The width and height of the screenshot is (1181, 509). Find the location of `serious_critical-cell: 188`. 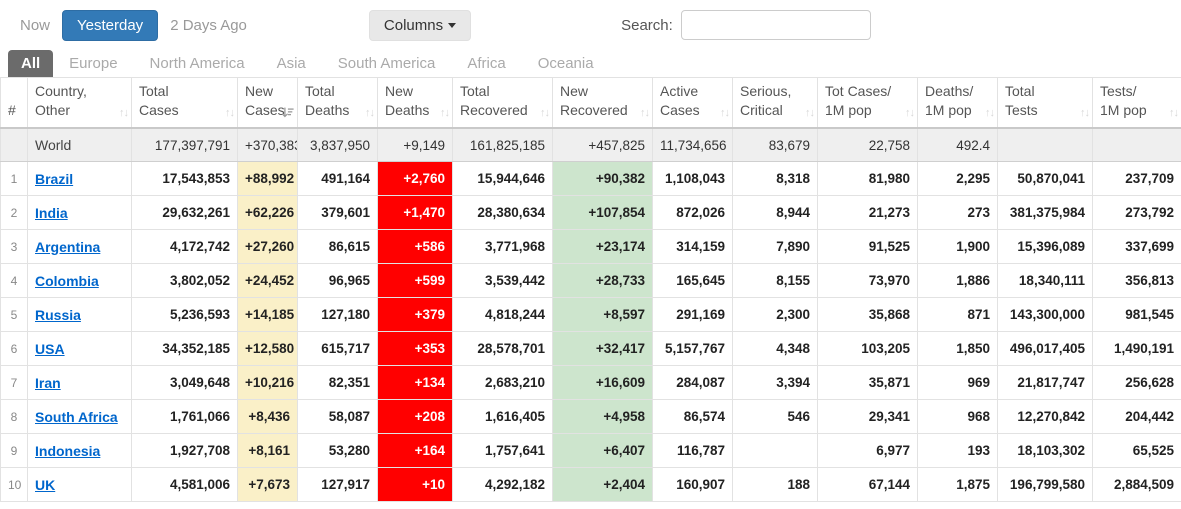

serious_critical-cell: 188 is located at coordinates (775, 485).